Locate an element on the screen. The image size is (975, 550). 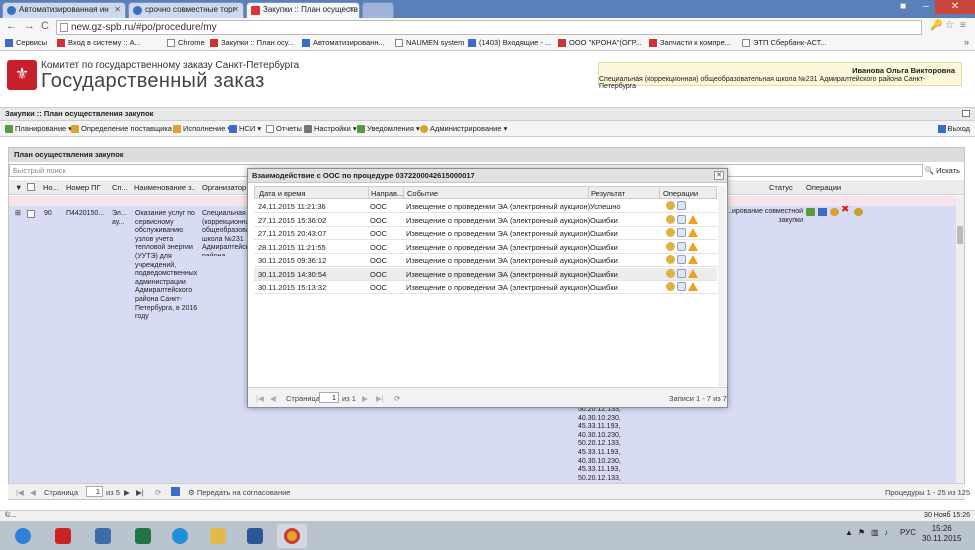
column-pg-number: Номер ПГ is located at coordinates (86, 187).